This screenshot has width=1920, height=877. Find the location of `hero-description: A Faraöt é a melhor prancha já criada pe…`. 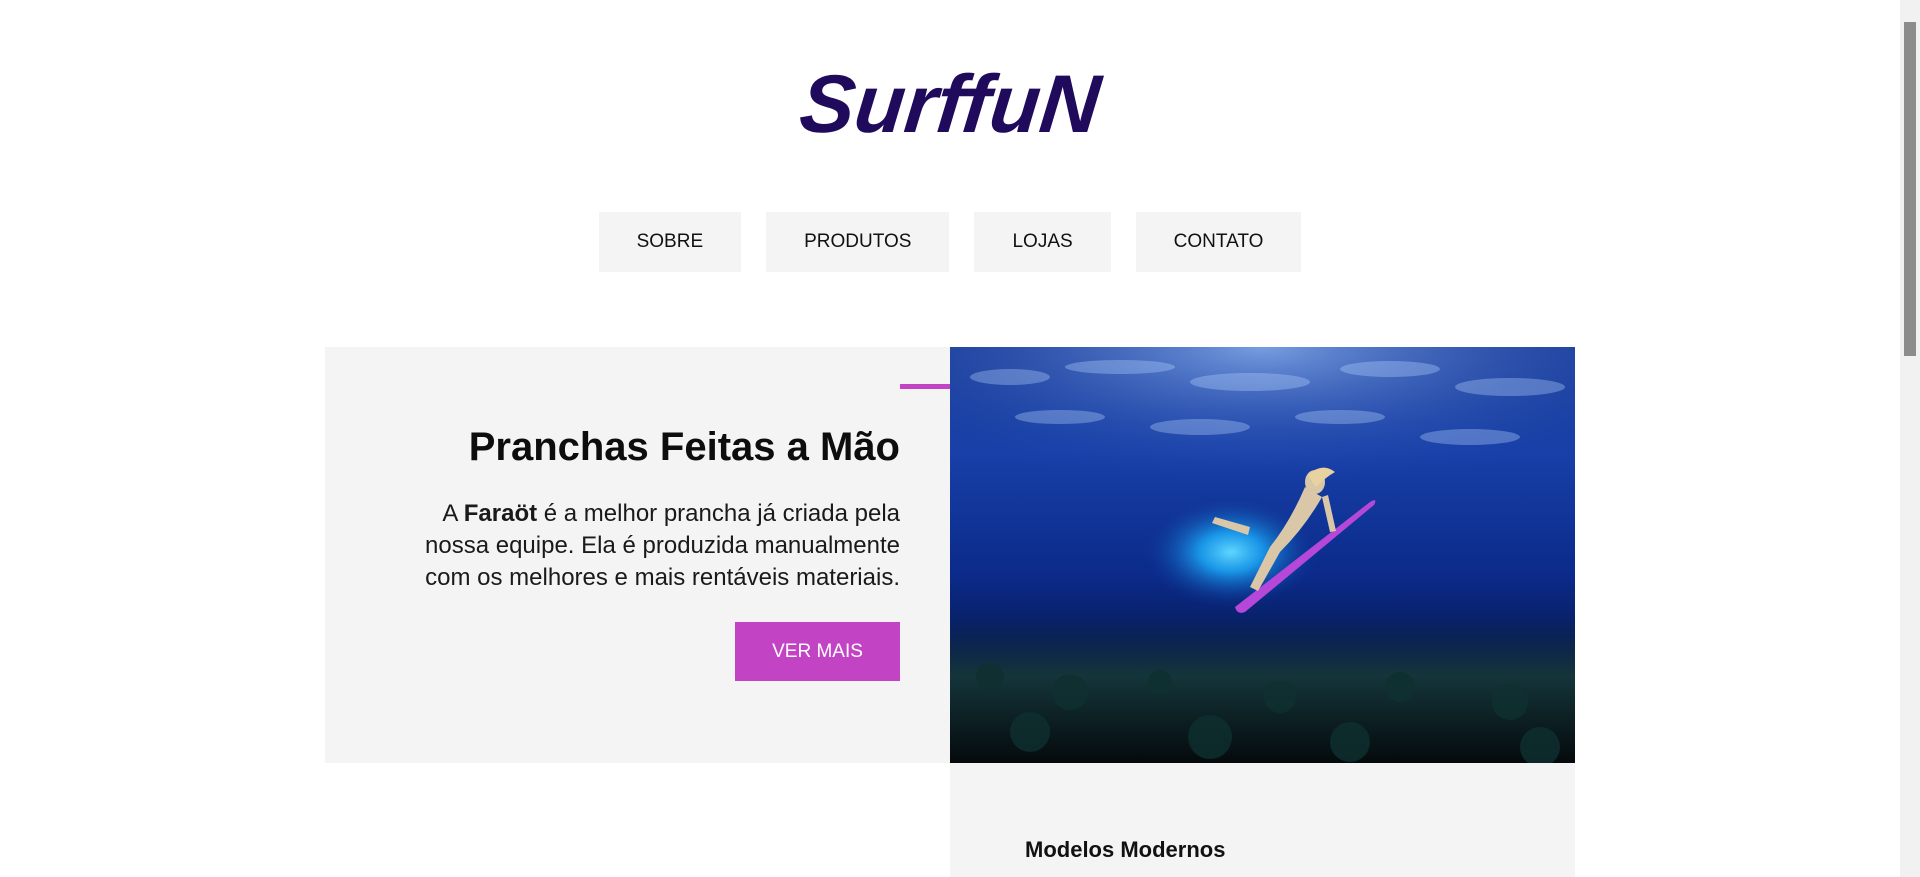

hero-description: A Faraöt é a melhor prancha já criada pe… is located at coordinates (645, 546).